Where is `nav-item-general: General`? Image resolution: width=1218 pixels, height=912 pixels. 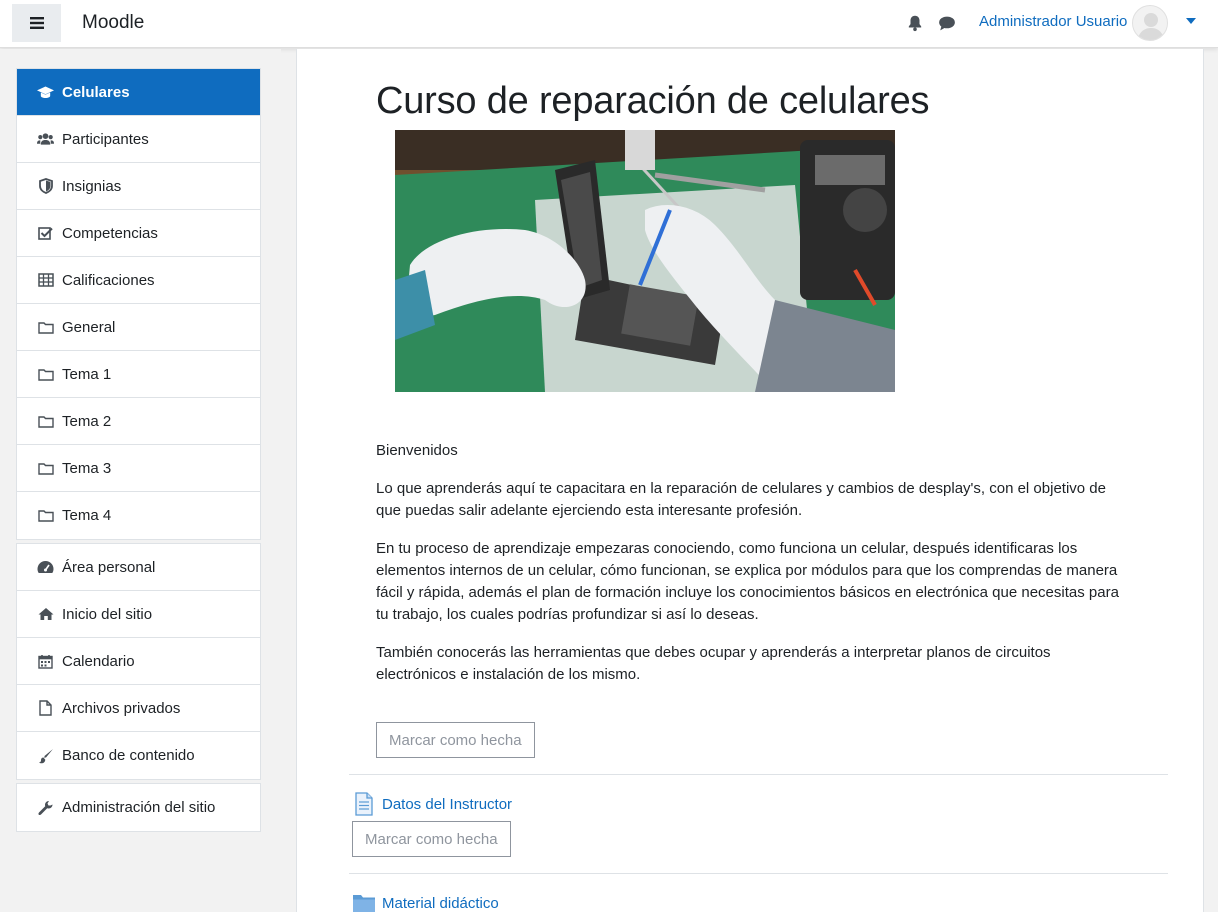
nav-item-general: General is located at coordinates (138, 327).